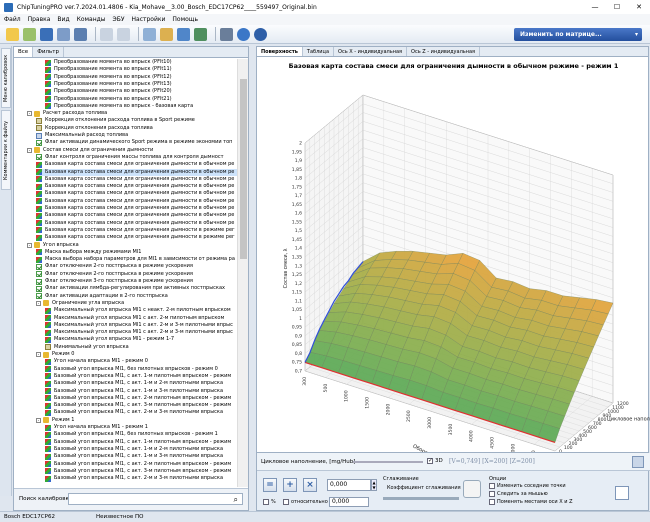  I want to click on menu-commands: Команды, so click(91, 19).